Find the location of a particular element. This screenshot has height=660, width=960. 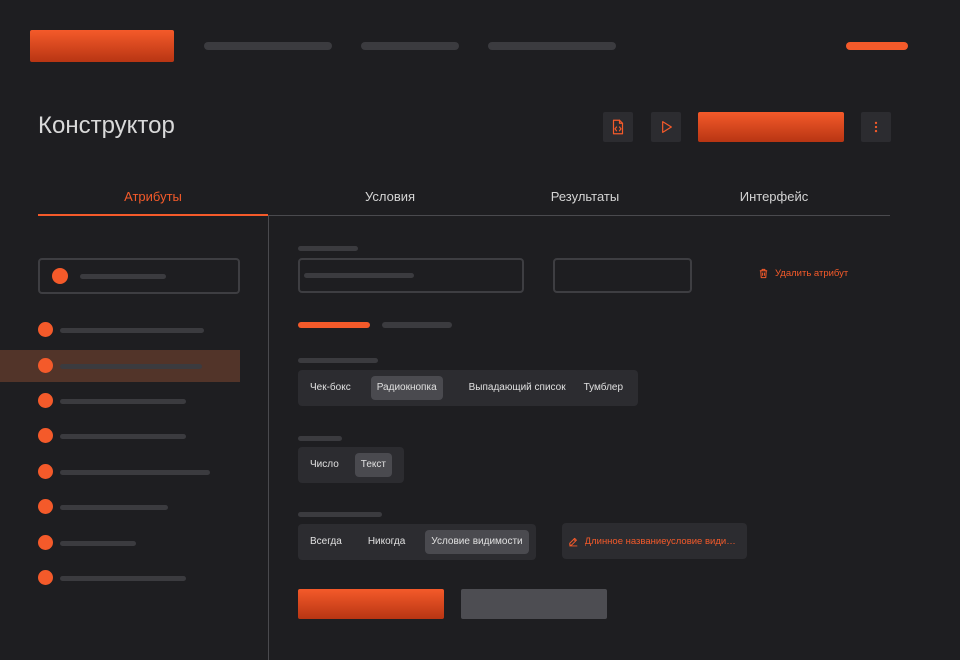

pencil-icon is located at coordinates (573, 541).